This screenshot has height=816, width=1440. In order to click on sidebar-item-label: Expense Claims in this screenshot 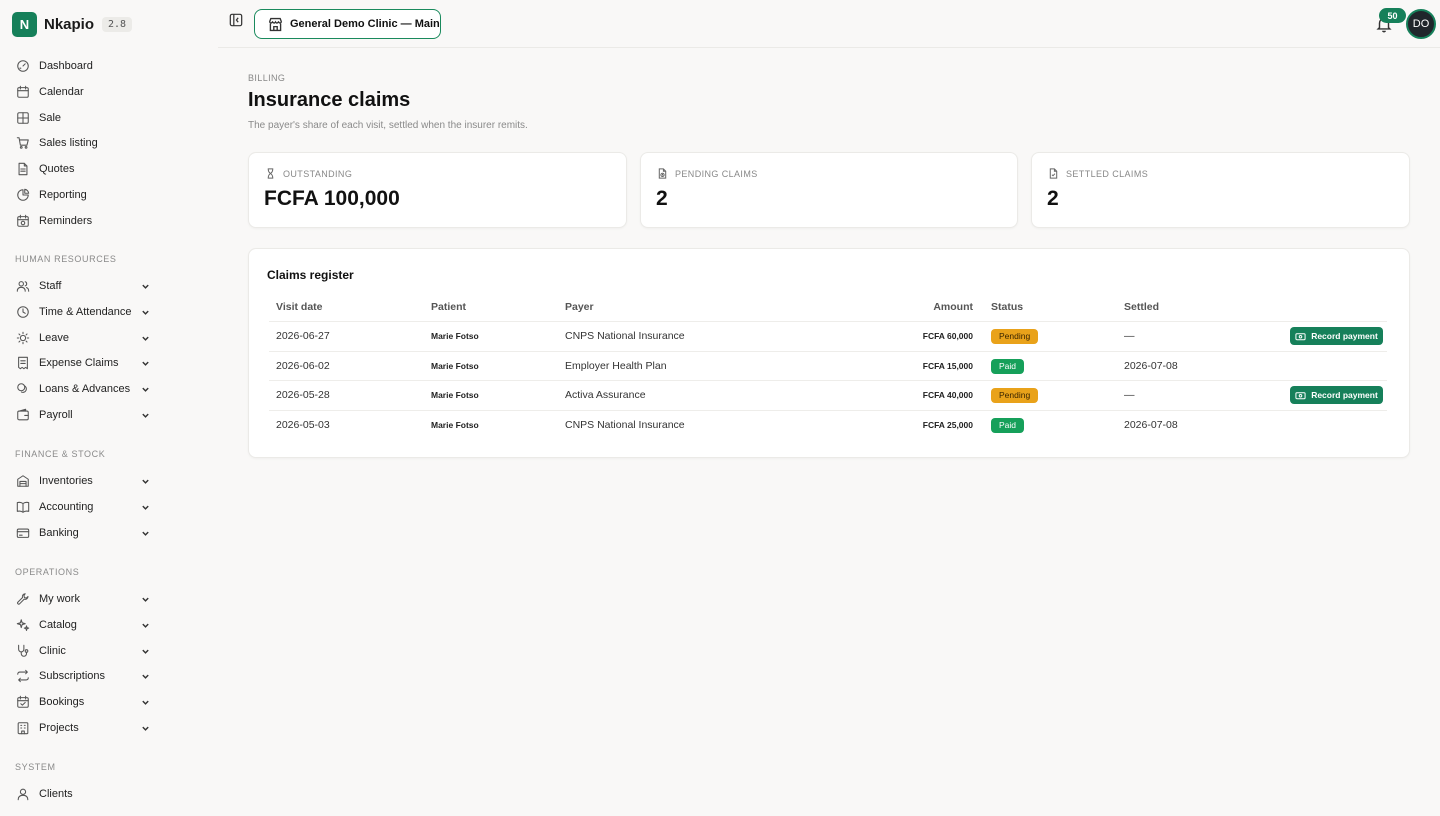, I will do `click(79, 363)`.